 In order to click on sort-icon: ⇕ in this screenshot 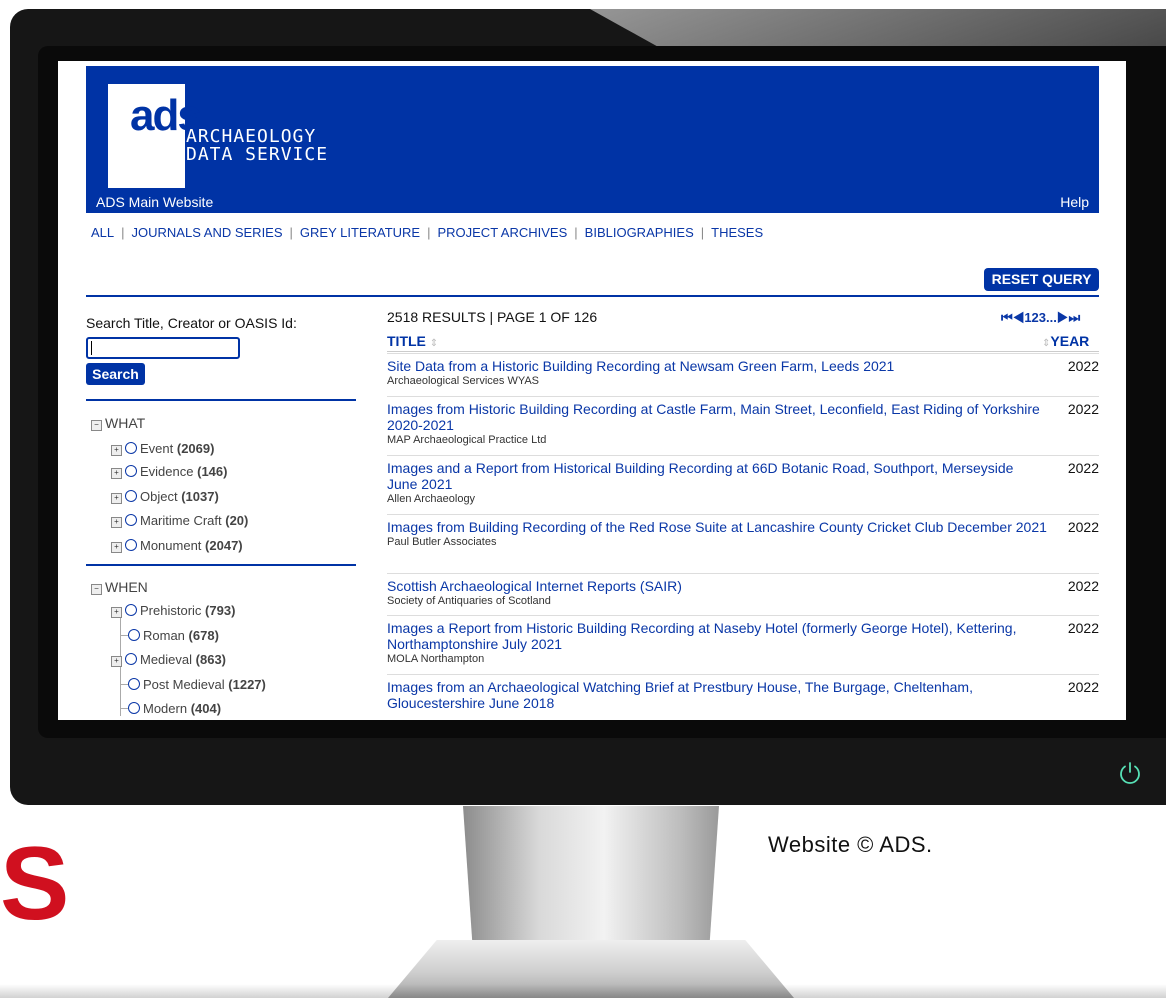, I will do `click(434, 343)`.